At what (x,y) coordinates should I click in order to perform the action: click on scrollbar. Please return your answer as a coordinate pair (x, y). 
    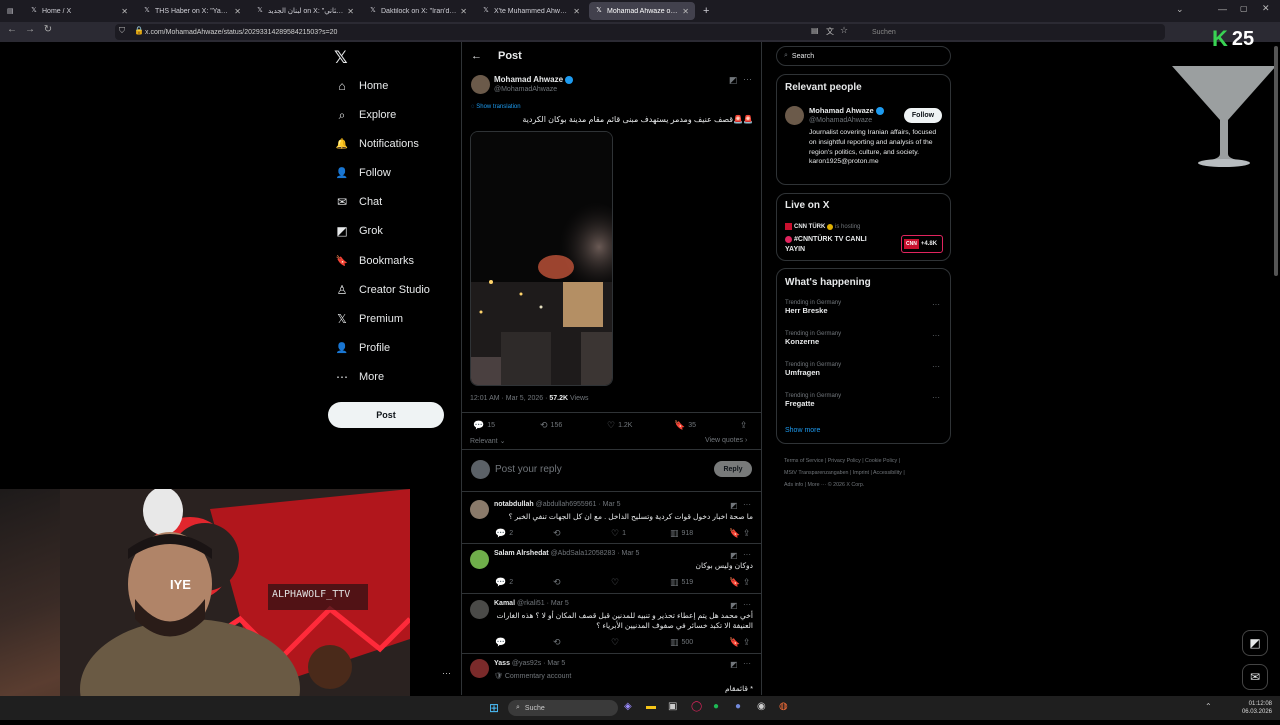
    Looking at the image, I should click on (1276, 161).